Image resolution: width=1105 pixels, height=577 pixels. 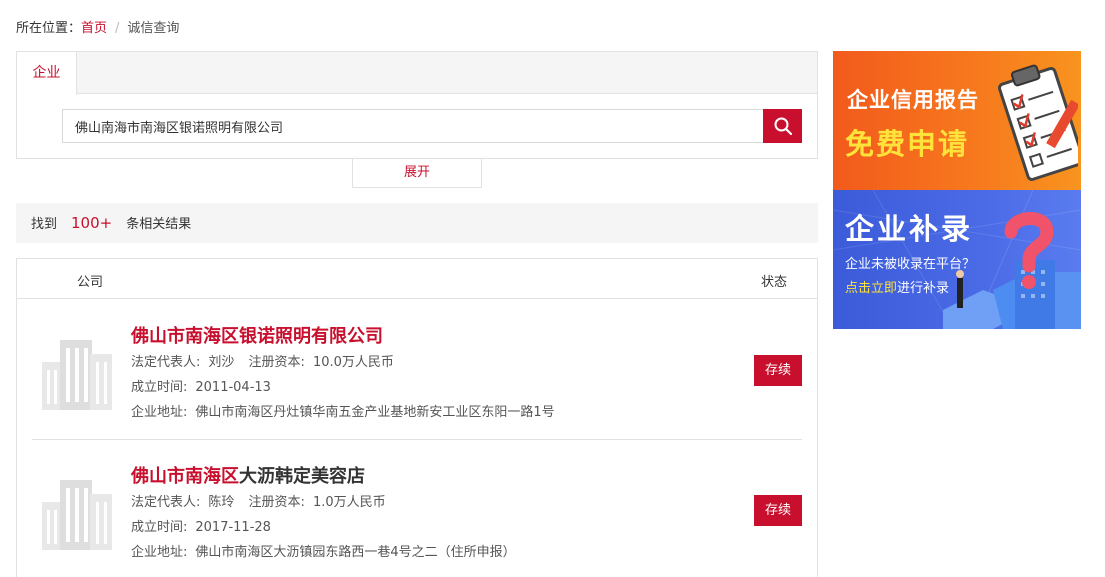 What do you see at coordinates (258, 502) in the screenshot?
I see `company-legal-capital: 法定代表人: 陈玲 注册资本: 1.0万人民币` at bounding box center [258, 502].